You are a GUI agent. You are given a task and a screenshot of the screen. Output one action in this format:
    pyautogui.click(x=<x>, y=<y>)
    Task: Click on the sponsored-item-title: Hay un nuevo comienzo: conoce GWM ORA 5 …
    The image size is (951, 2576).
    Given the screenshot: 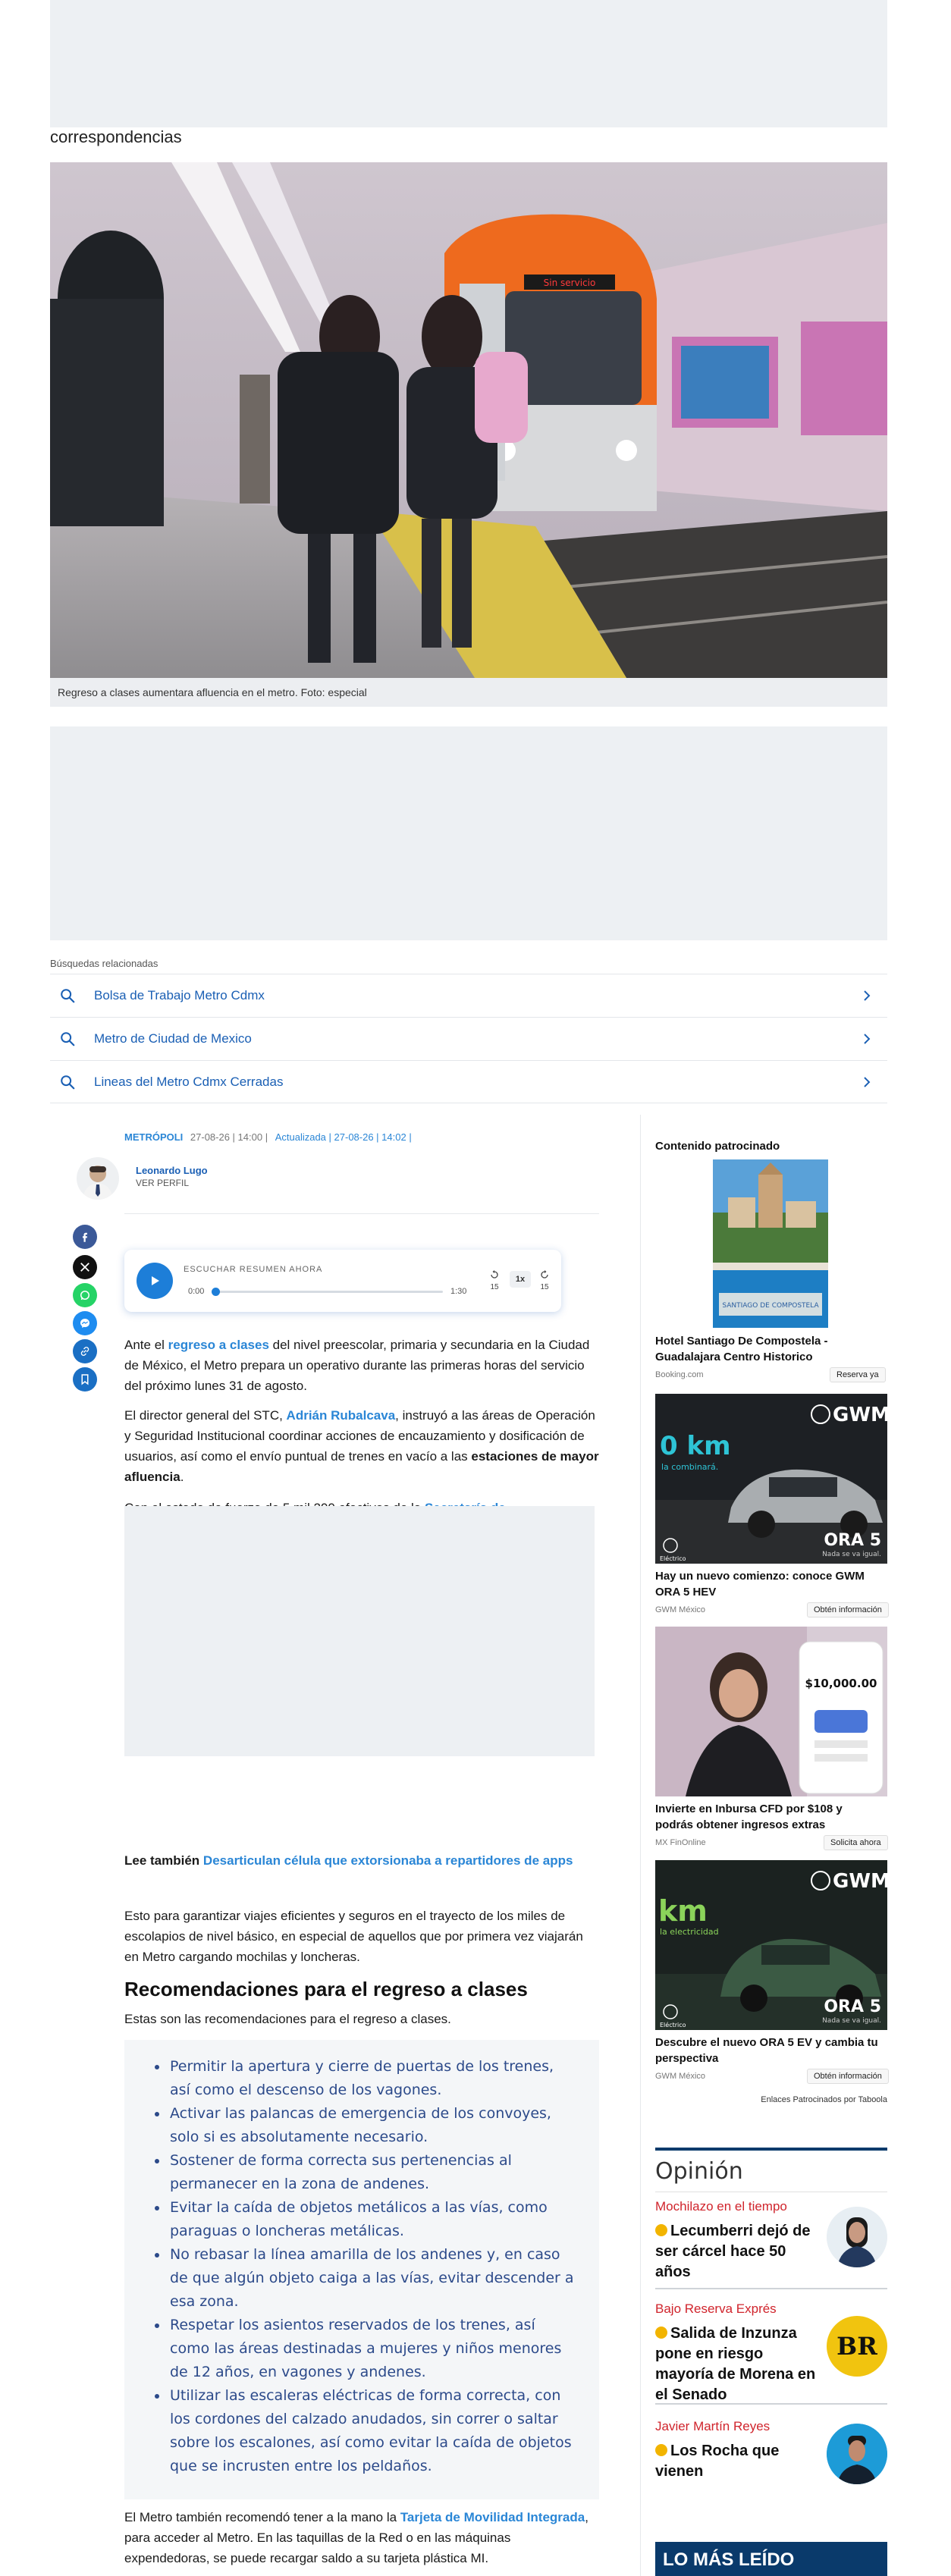 What is the action you would take?
    pyautogui.click(x=767, y=1584)
    